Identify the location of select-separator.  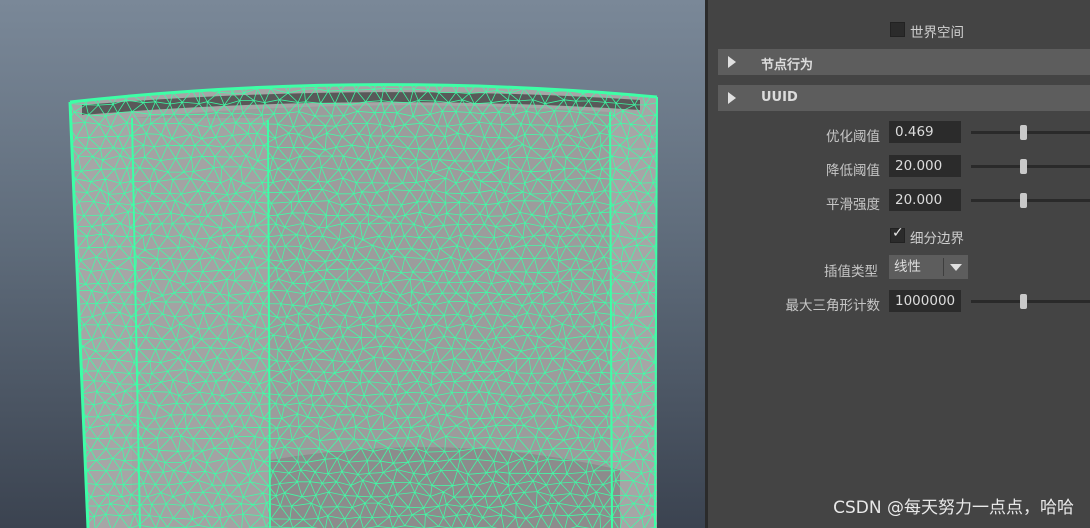
(943, 267).